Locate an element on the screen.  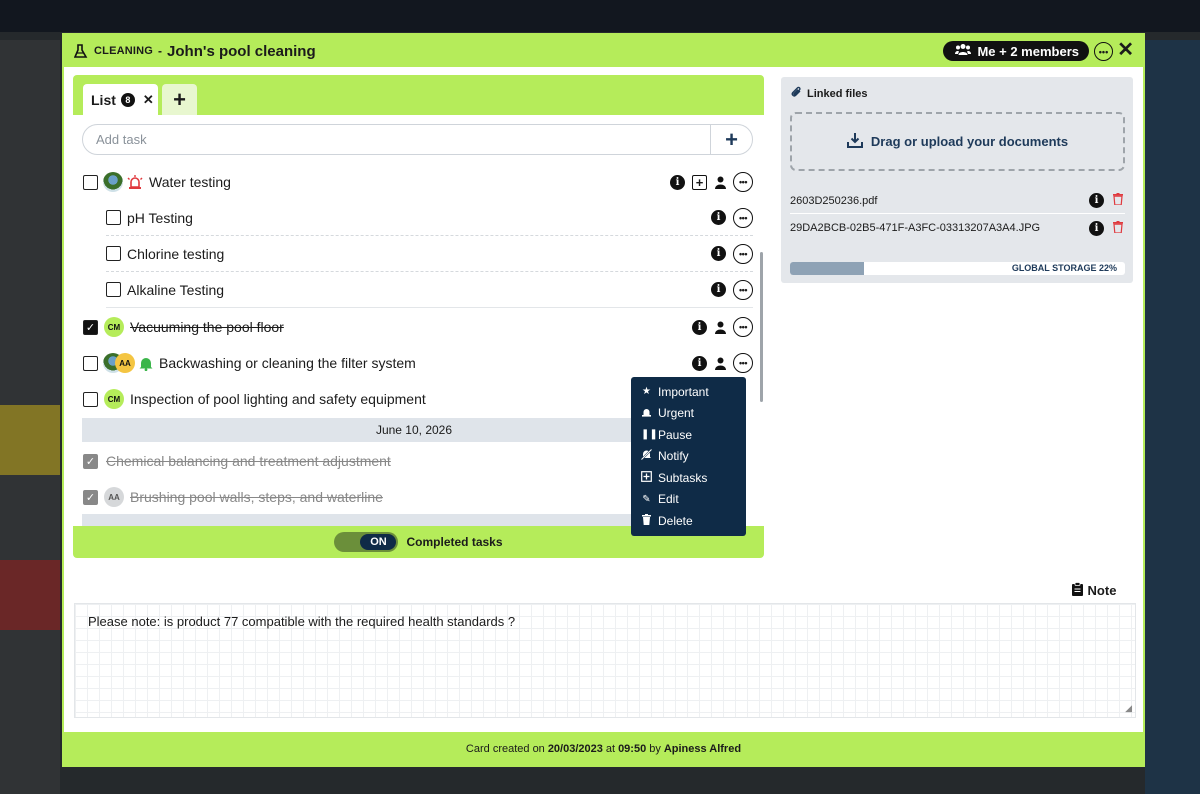
menu-item-edit: ✎ Edit is located at coordinates (688, 500).